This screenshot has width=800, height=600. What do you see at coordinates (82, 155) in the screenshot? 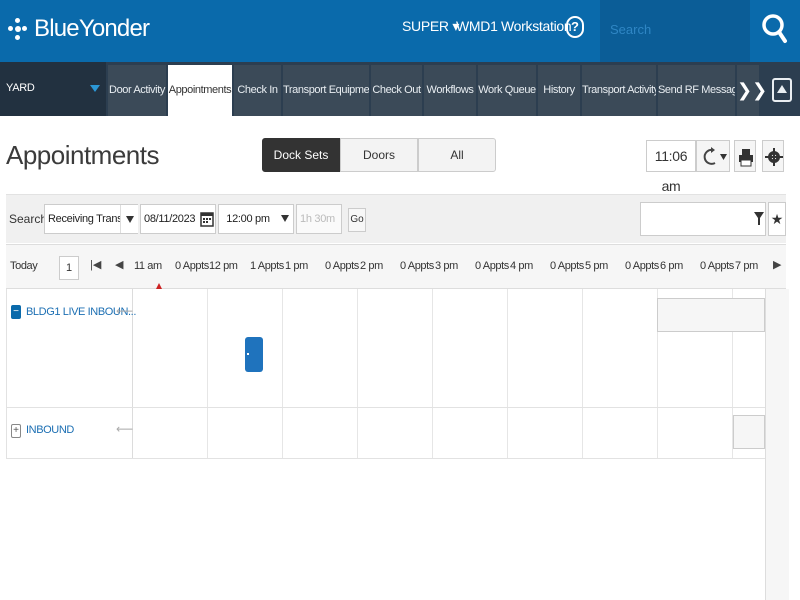
I see `page-title: Appointments` at bounding box center [82, 155].